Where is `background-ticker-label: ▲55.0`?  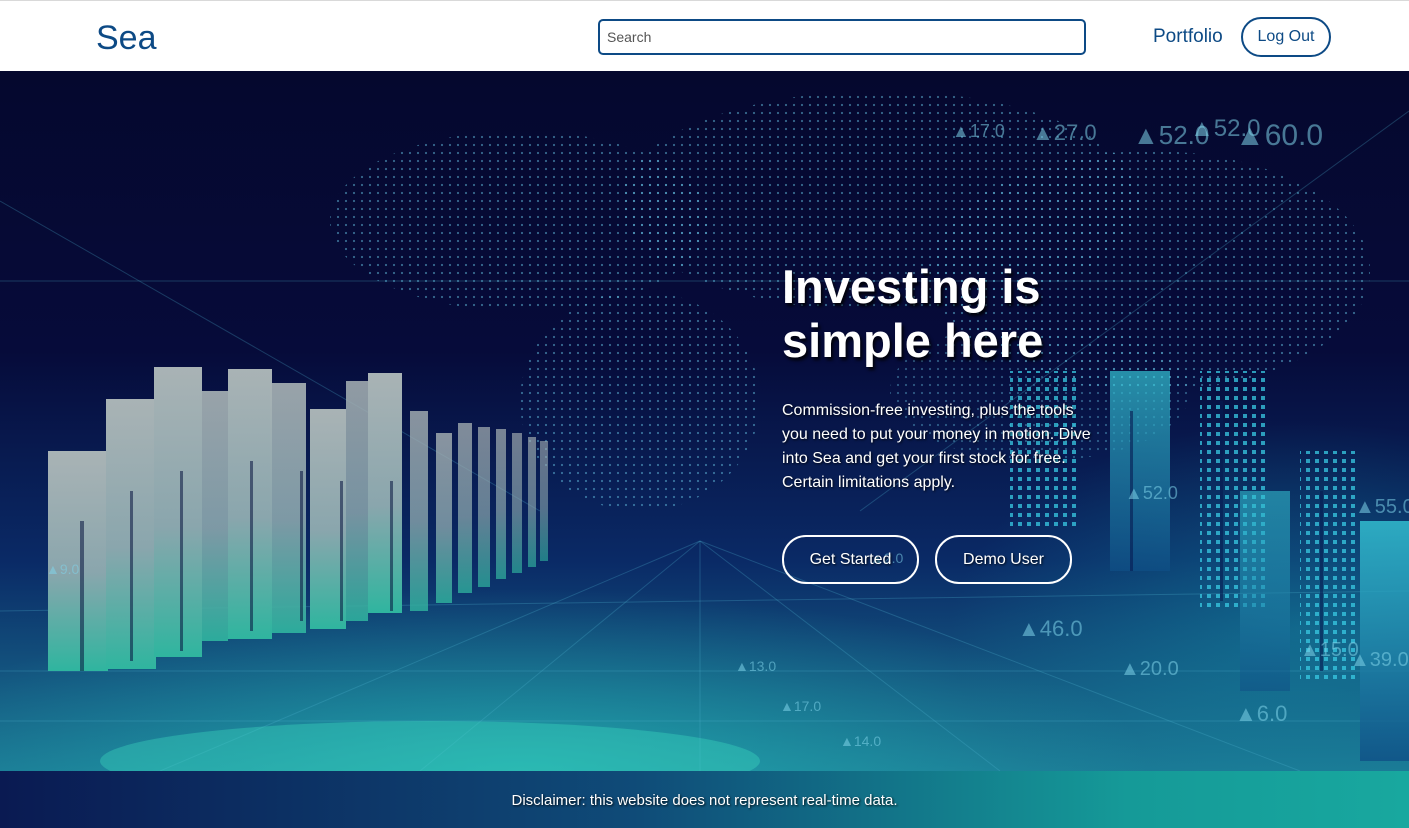
background-ticker-label: ▲55.0 is located at coordinates (1382, 507).